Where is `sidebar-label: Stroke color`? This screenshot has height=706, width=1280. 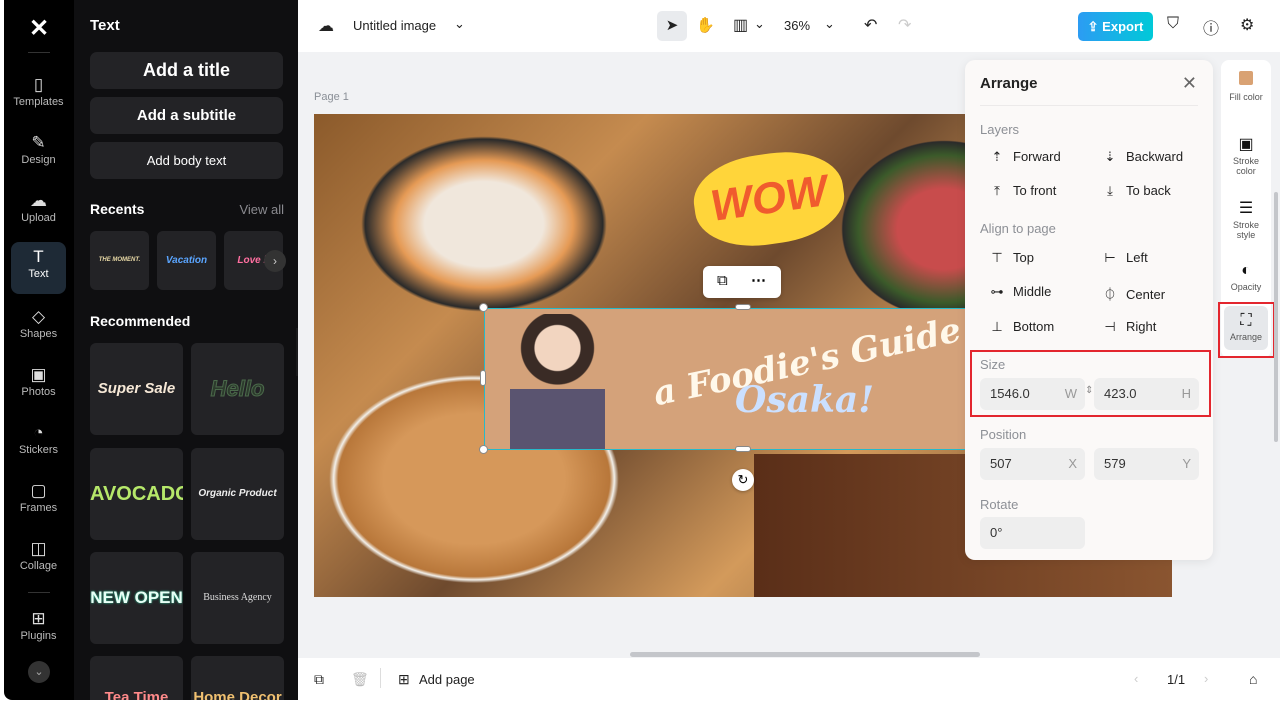 sidebar-label: Stroke color is located at coordinates (1245, 166).